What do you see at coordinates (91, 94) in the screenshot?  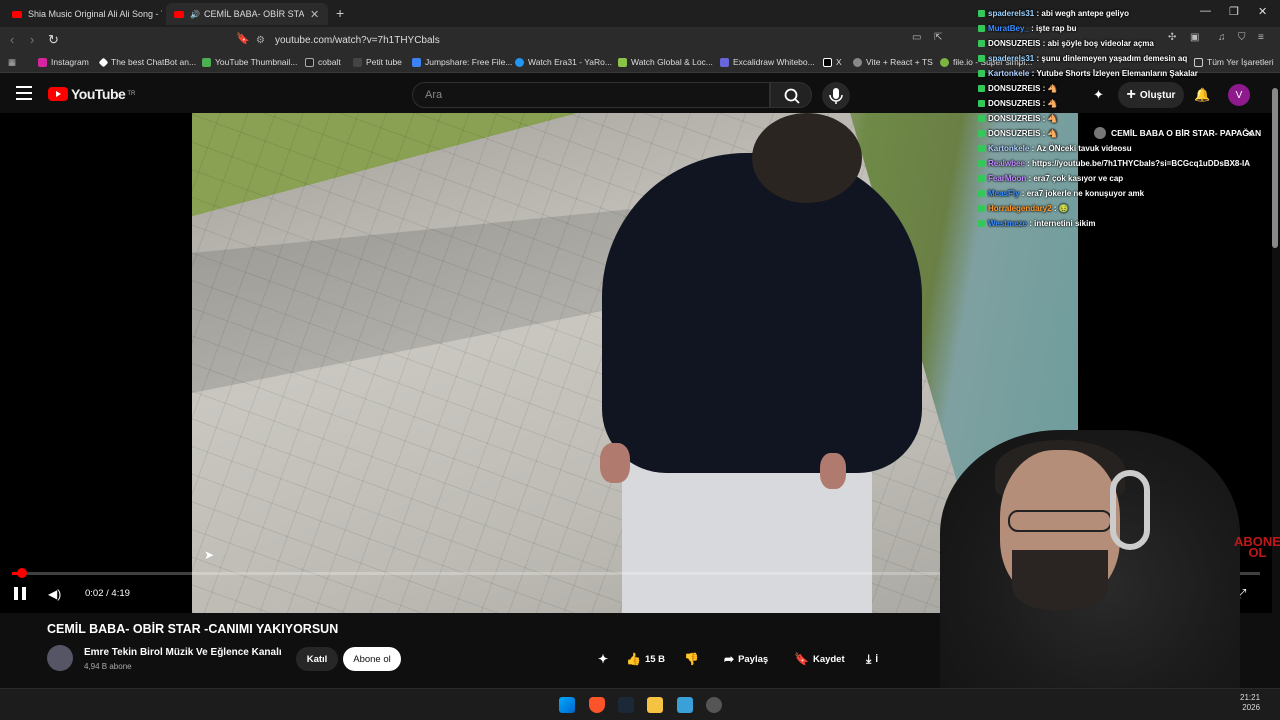 I see `youtube-logo: YouTube TR` at bounding box center [91, 94].